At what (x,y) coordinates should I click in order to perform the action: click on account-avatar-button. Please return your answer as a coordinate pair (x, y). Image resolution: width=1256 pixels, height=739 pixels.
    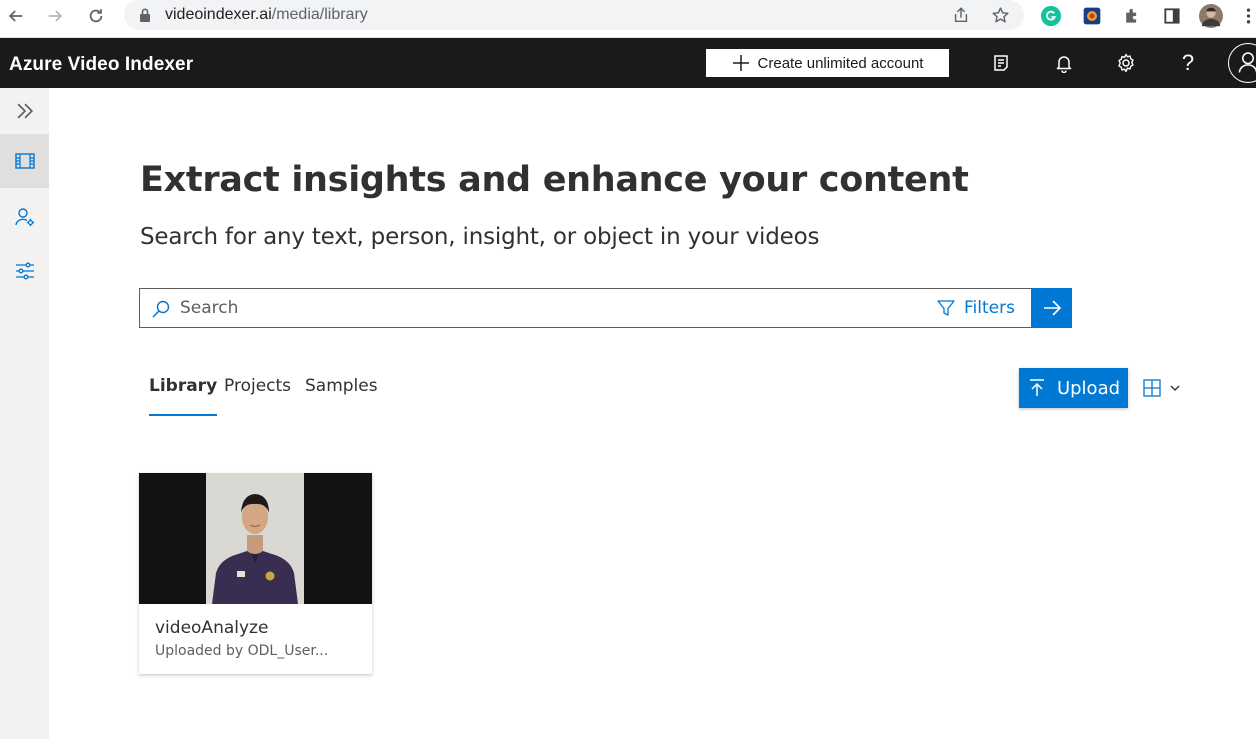
    Looking at the image, I should click on (1242, 63).